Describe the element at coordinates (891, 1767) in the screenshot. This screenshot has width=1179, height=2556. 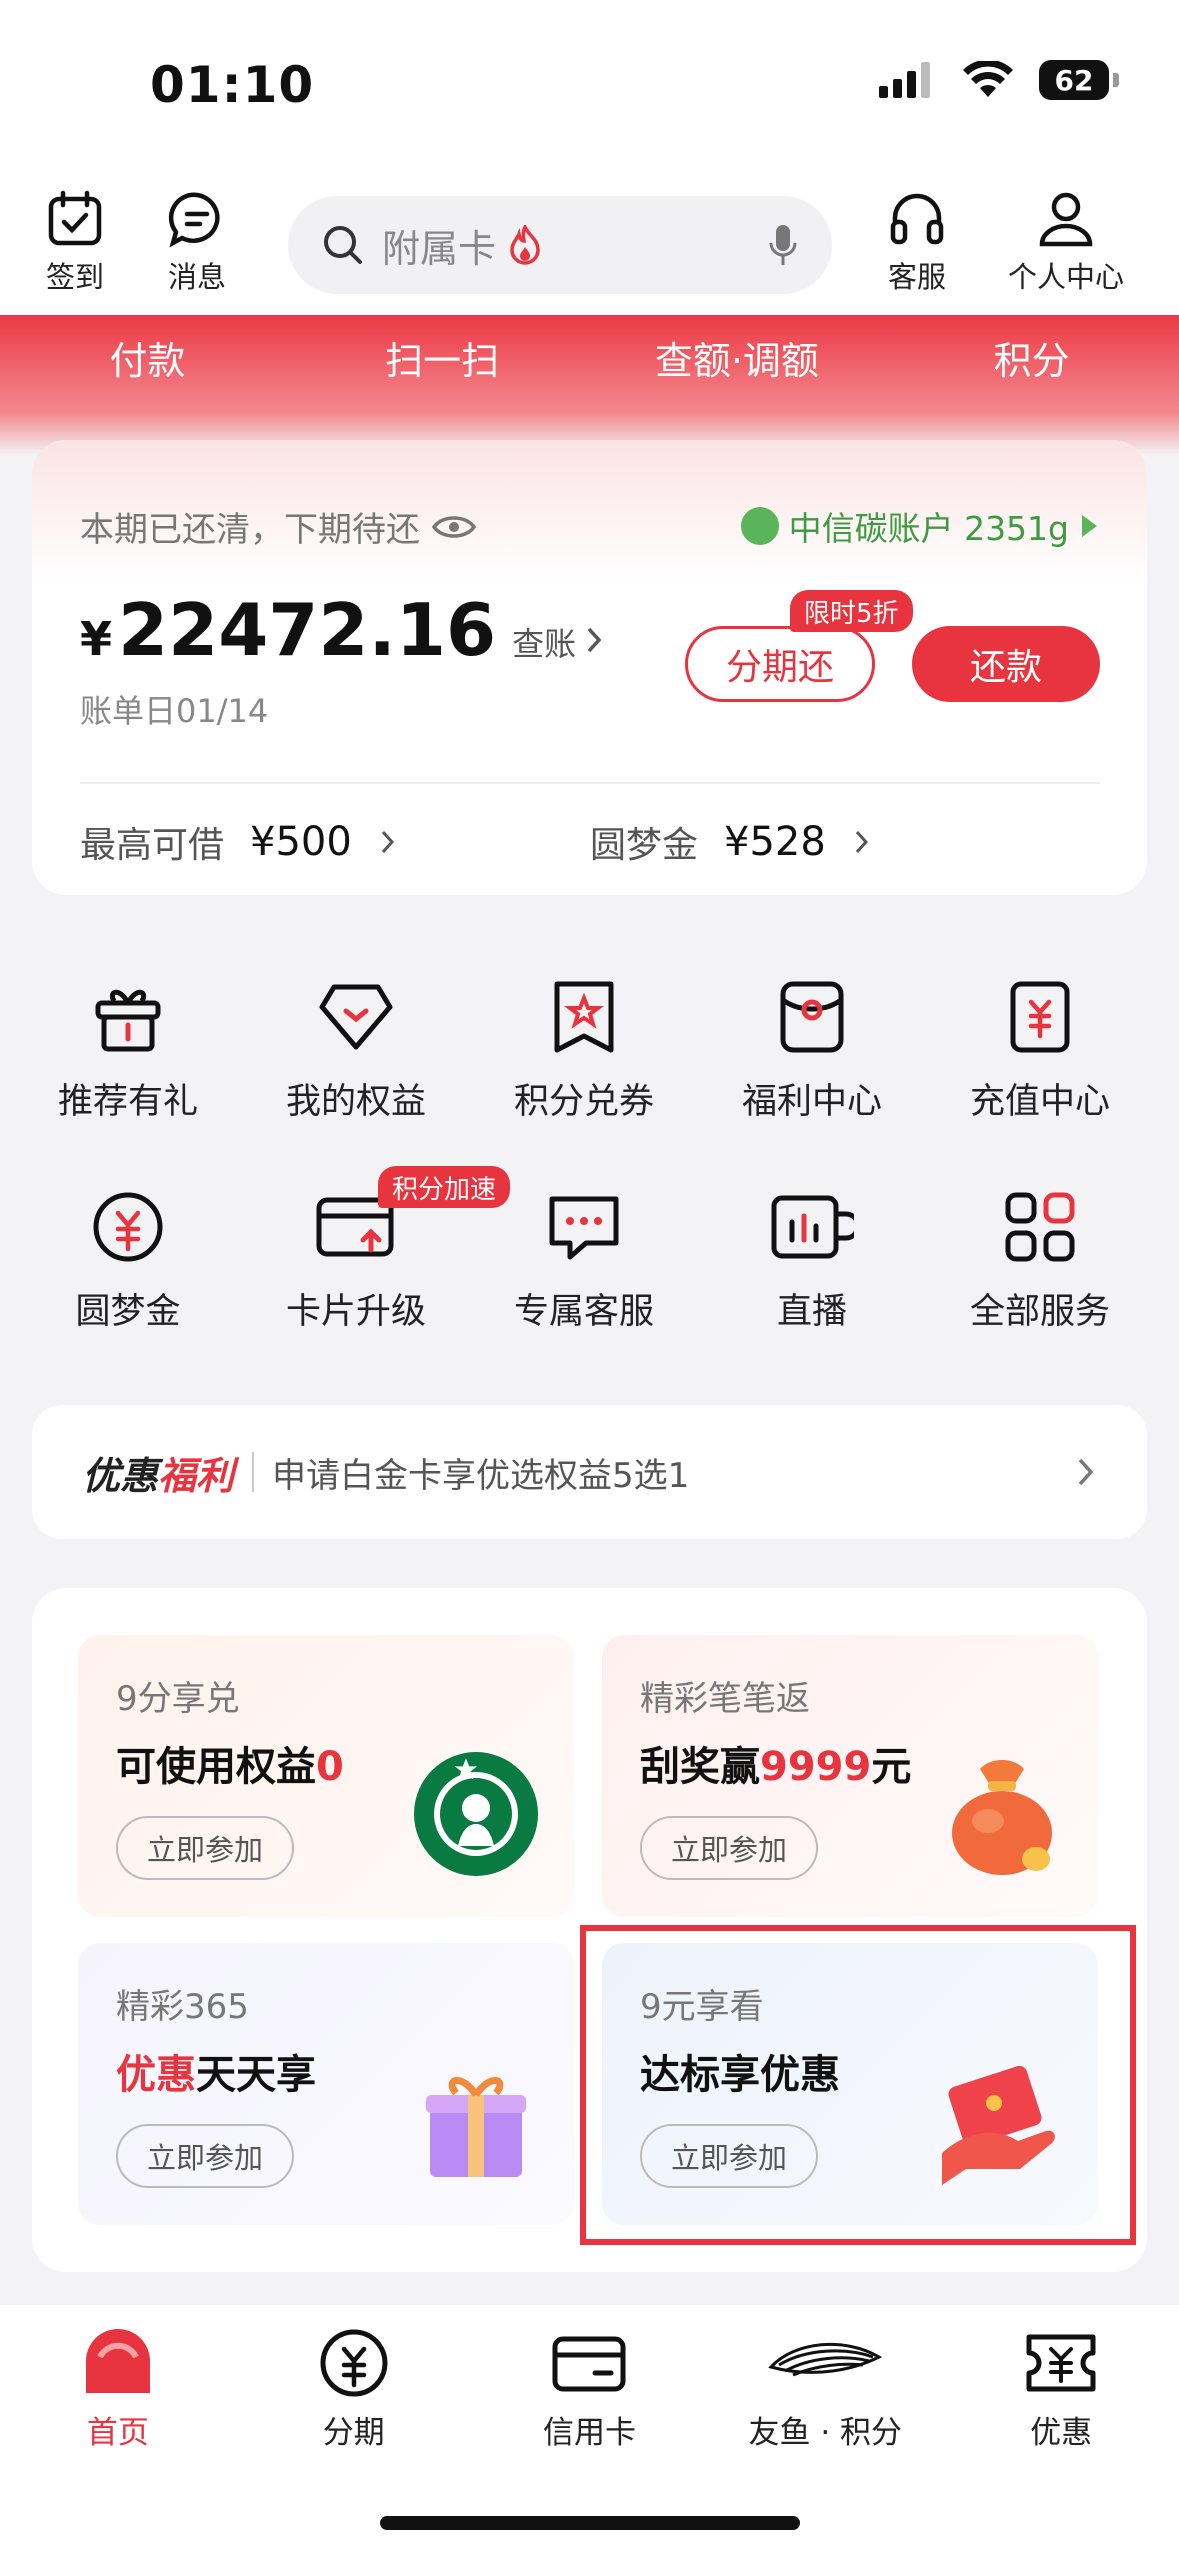
I see `activity-title-suffix: 元` at that location.